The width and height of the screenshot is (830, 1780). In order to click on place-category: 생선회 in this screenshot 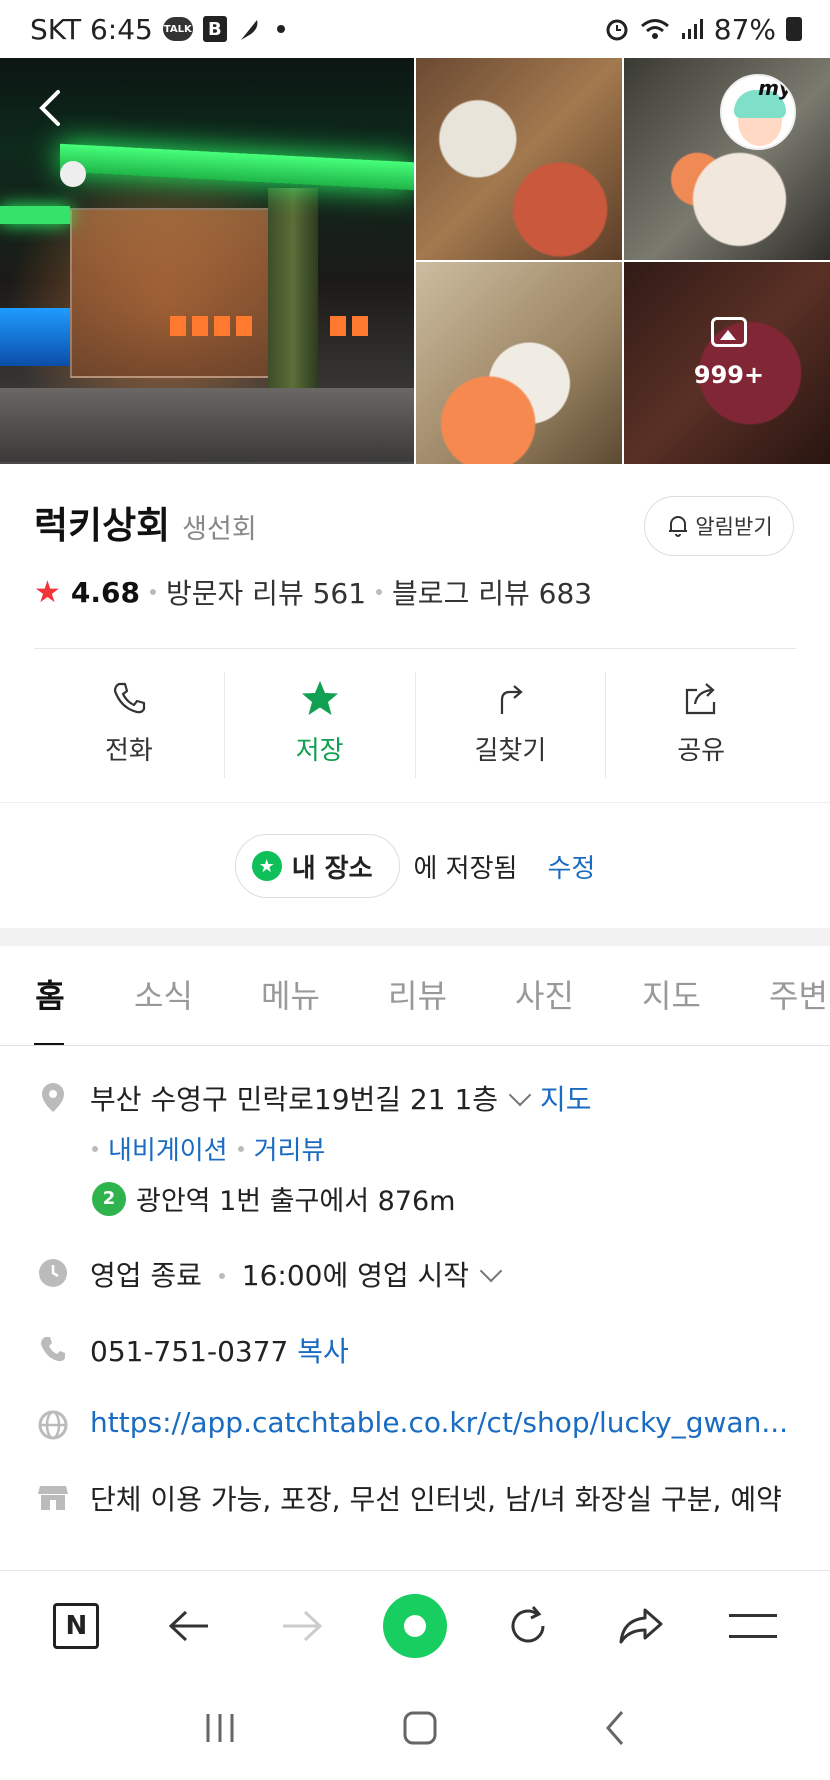, I will do `click(219, 529)`.